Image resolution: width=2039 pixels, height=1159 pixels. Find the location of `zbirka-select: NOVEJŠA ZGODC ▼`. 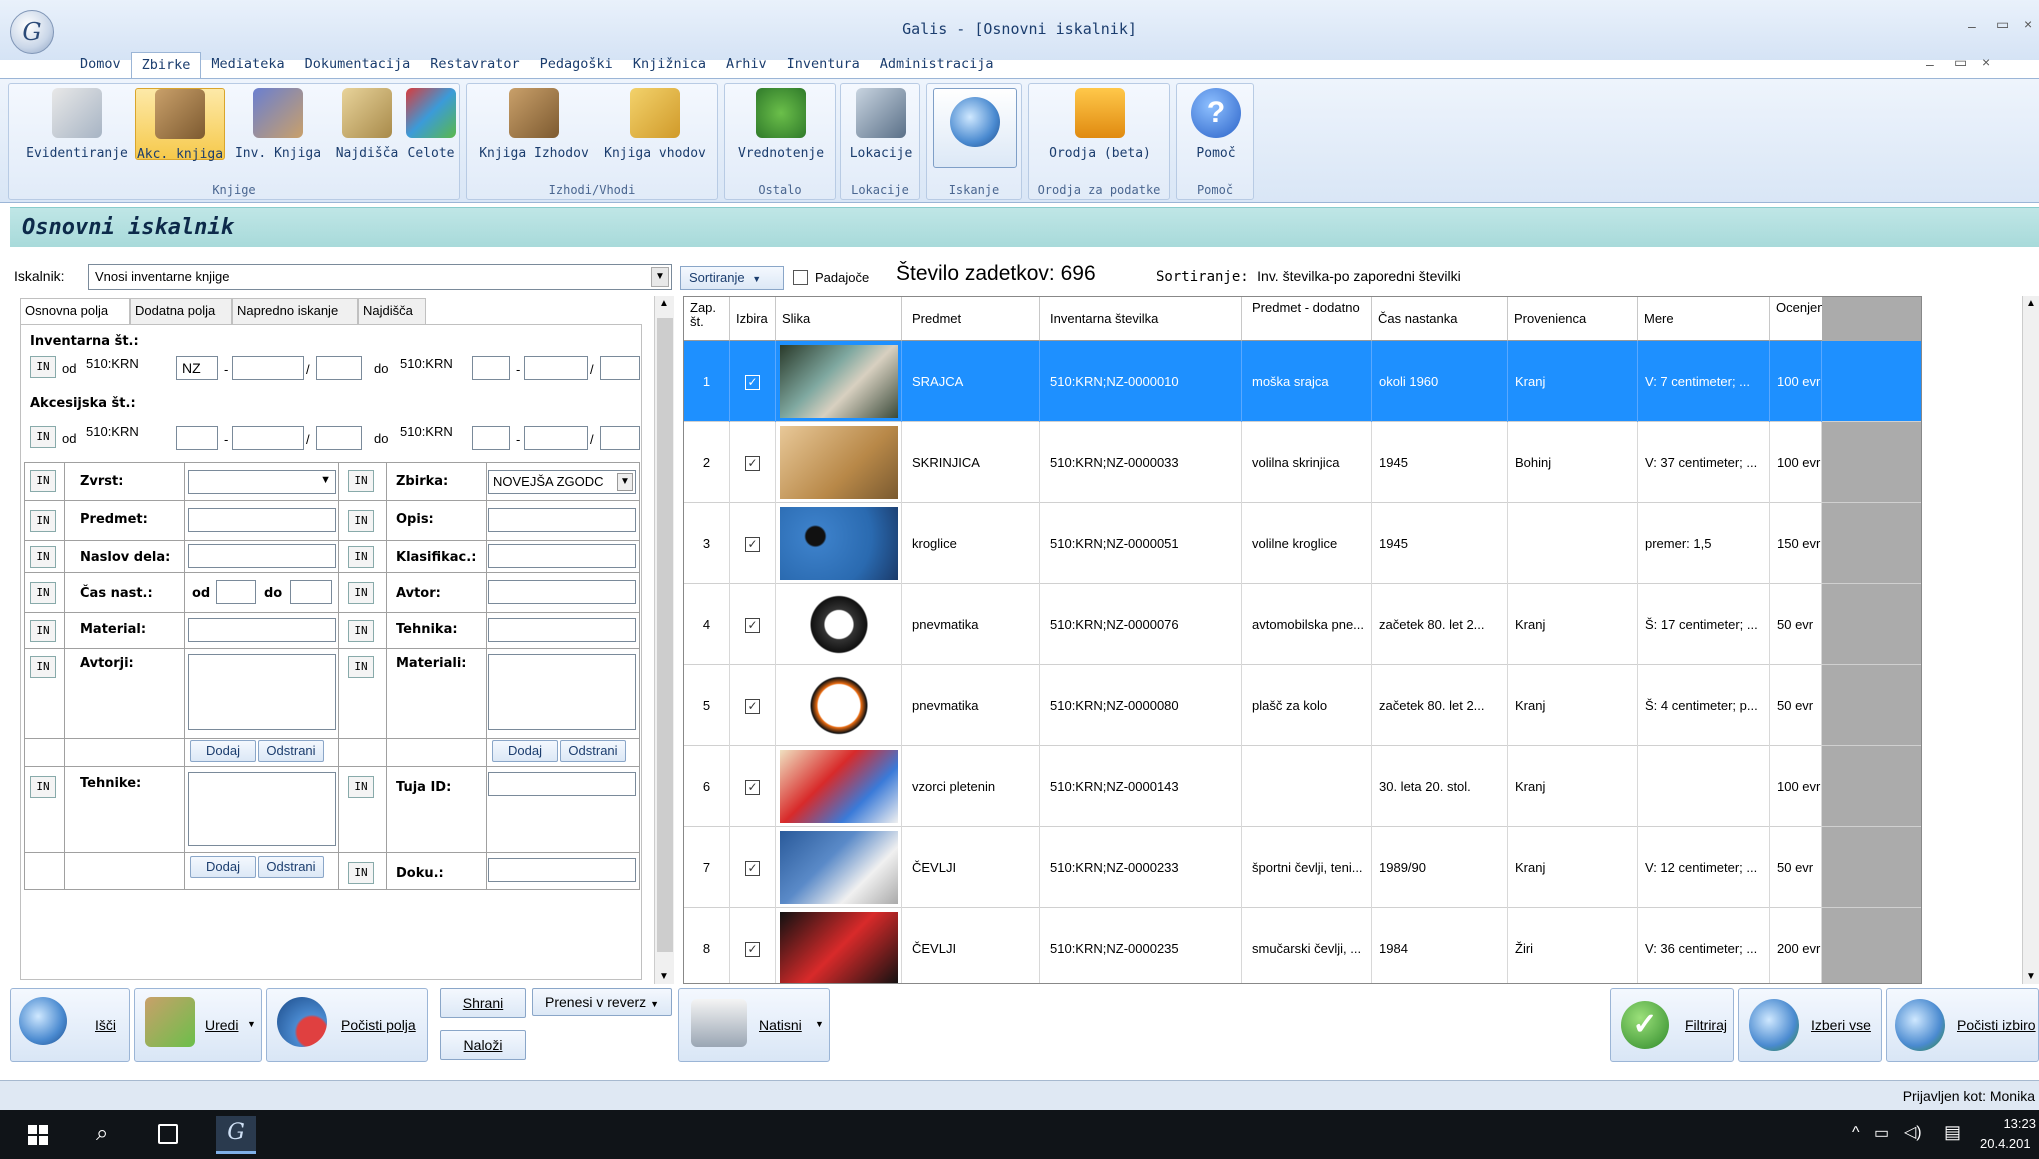

zbirka-select: NOVEJŠA ZGODC ▼ is located at coordinates (562, 482).